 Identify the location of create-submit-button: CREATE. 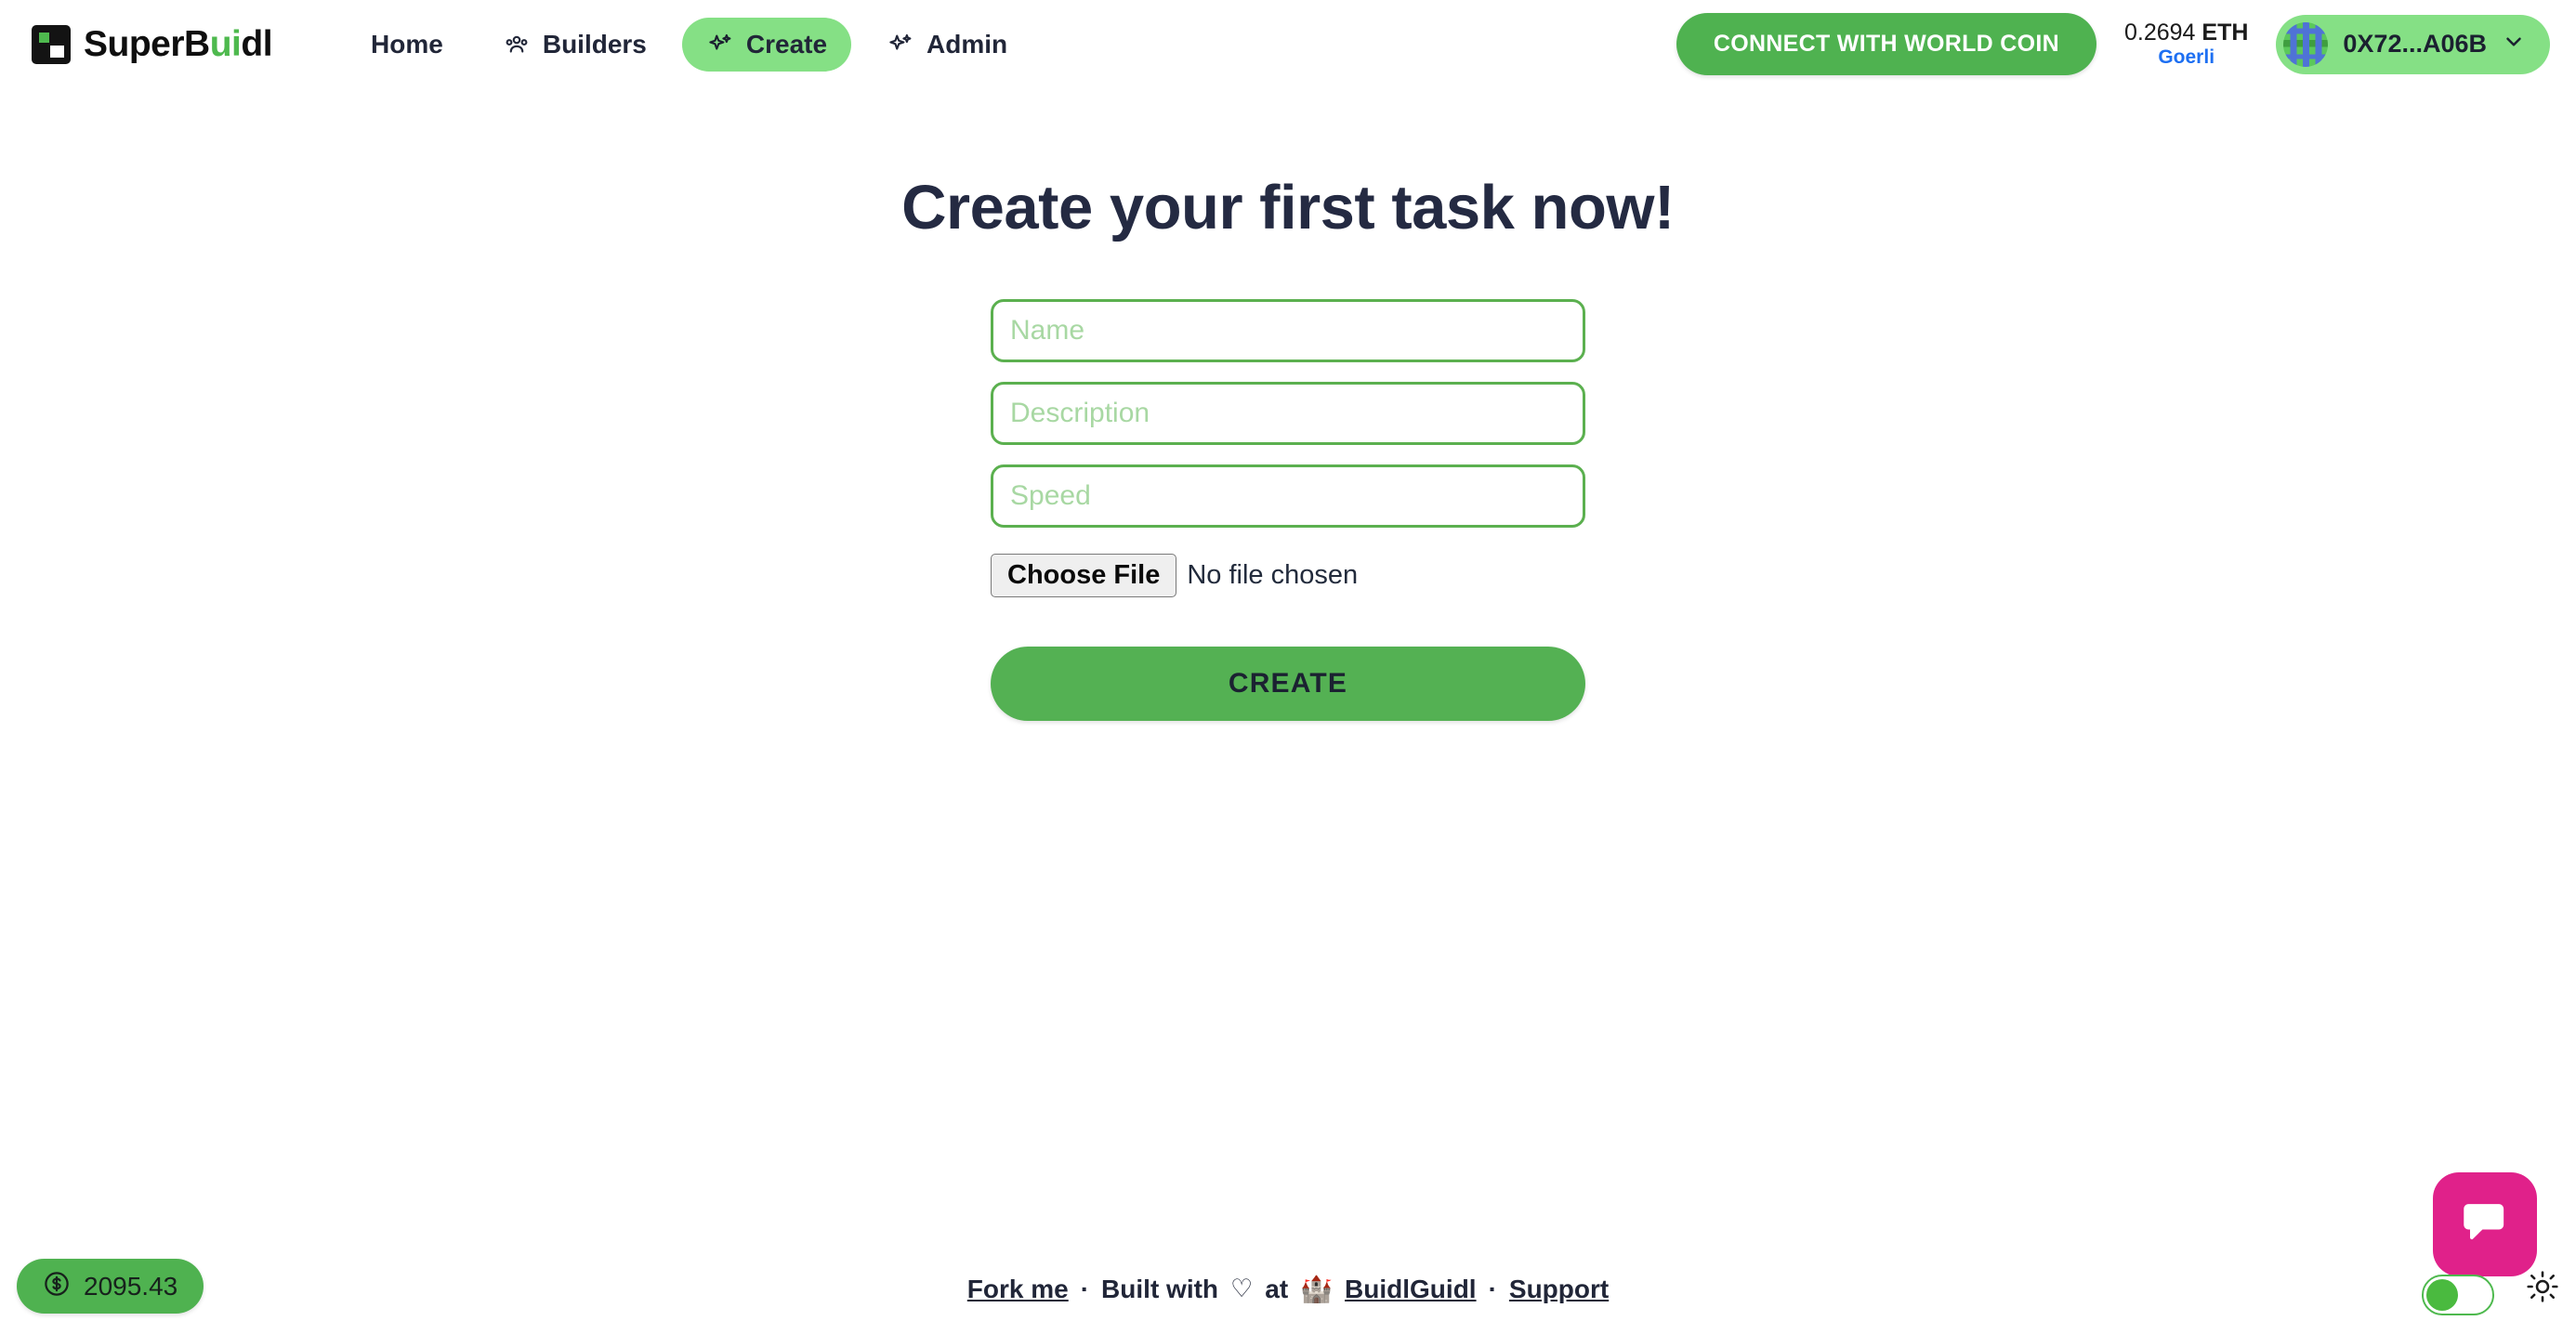
(1288, 684).